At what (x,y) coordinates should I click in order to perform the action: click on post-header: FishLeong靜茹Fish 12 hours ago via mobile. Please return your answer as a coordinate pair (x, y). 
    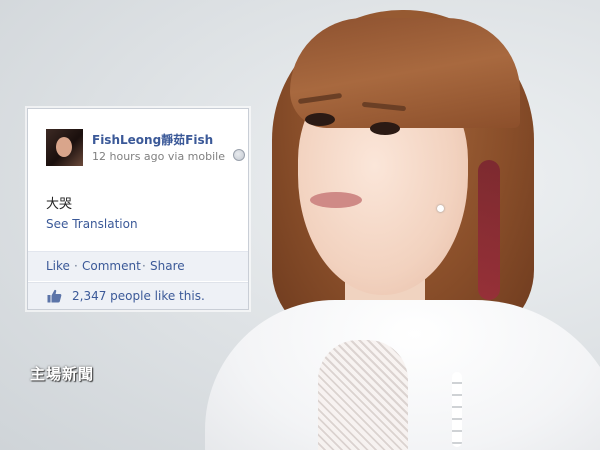
    Looking at the image, I should click on (151, 149).